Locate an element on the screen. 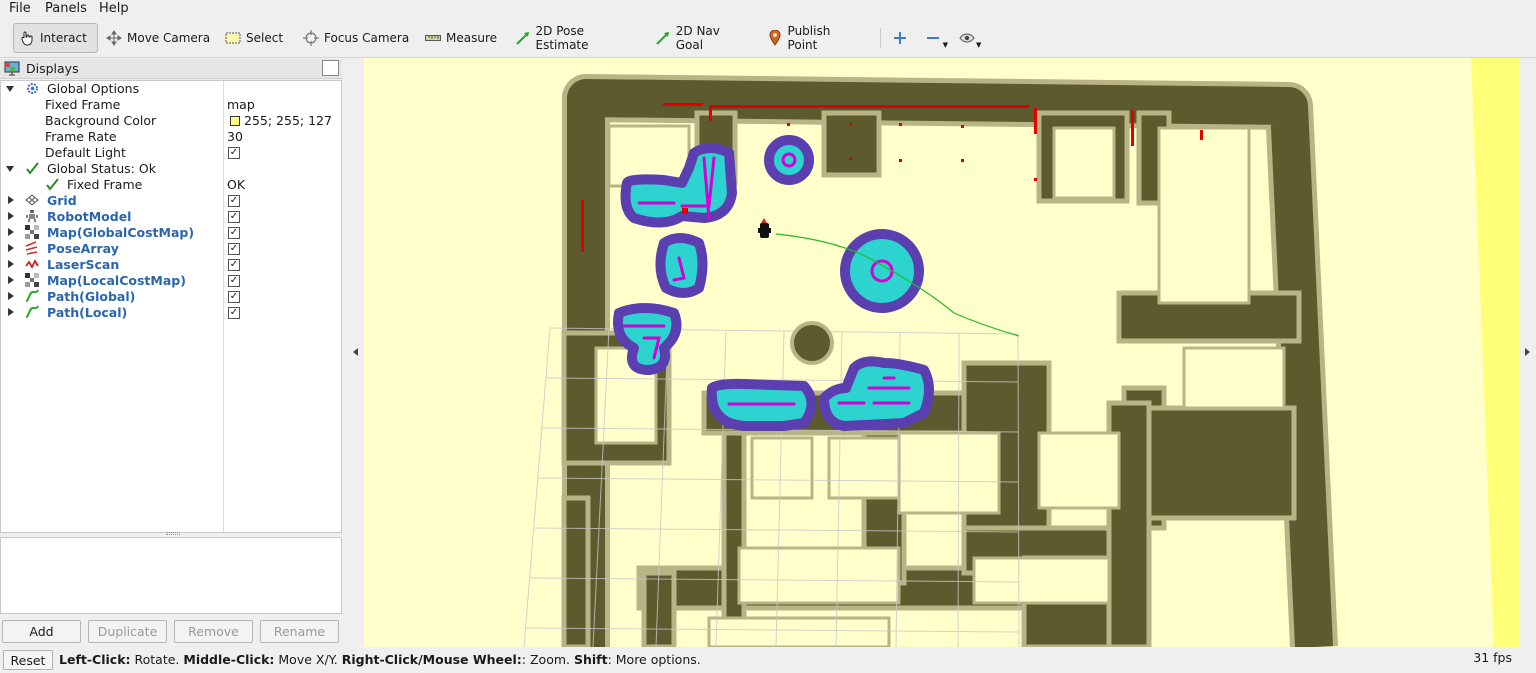 The width and height of the screenshot is (1536, 673). map-pin-icon is located at coordinates (775, 38).